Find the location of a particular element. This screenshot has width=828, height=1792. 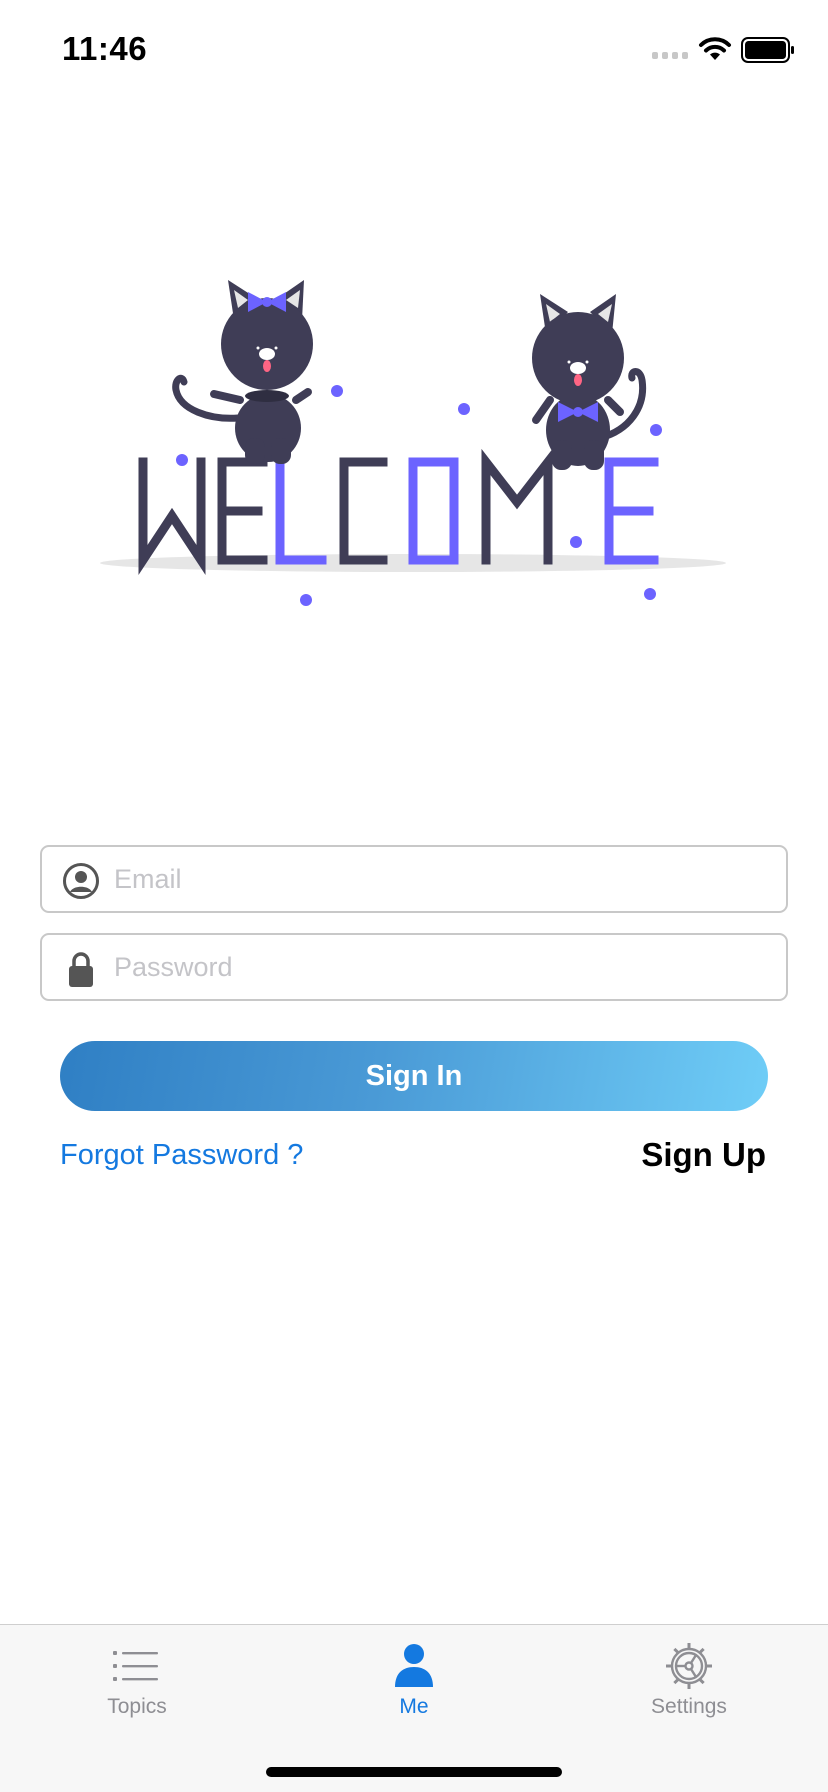

sign-up-link: Sign Up is located at coordinates (703, 1155).